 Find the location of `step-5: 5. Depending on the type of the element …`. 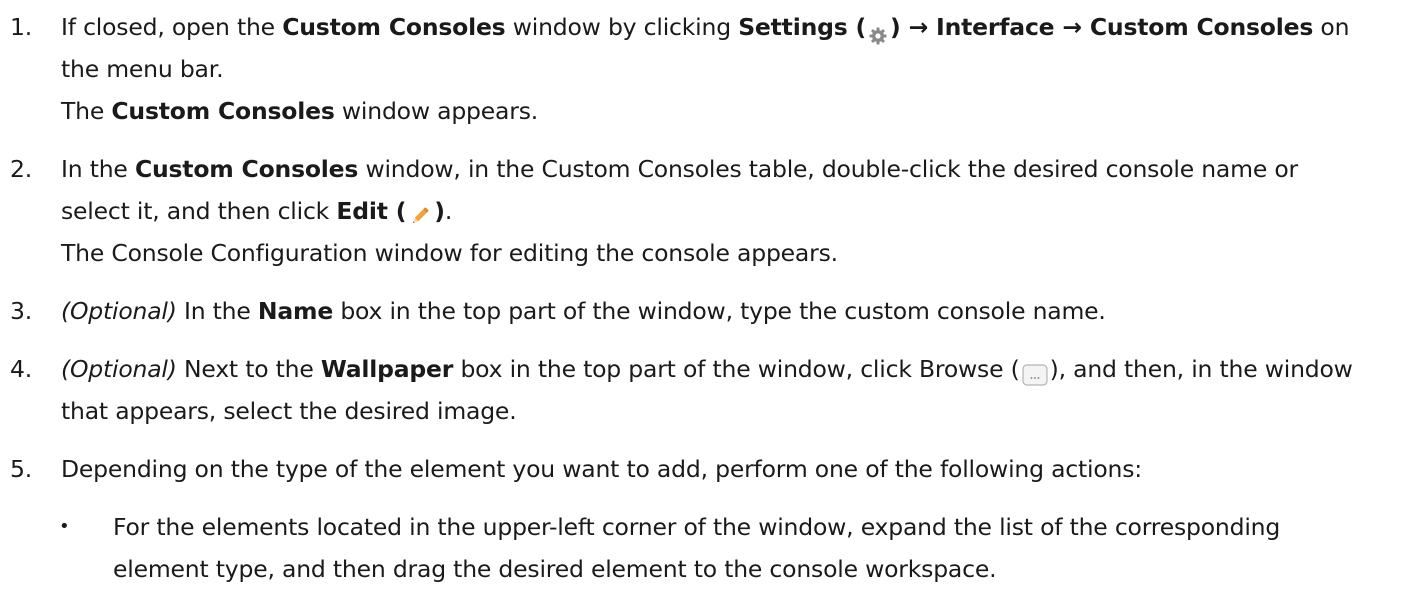

step-5: 5. Depending on the type of the element … is located at coordinates (700, 469).